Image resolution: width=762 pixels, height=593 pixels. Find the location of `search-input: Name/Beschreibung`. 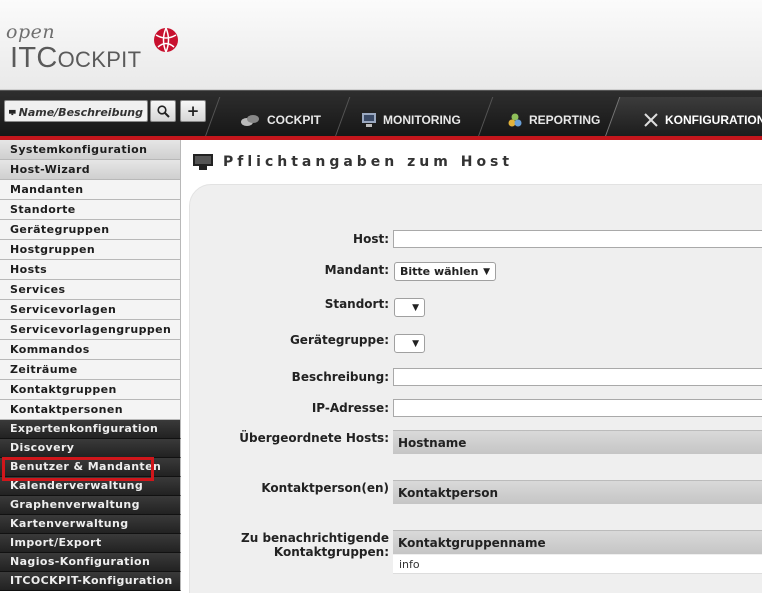

search-input: Name/Beschreibung is located at coordinates (76, 111).